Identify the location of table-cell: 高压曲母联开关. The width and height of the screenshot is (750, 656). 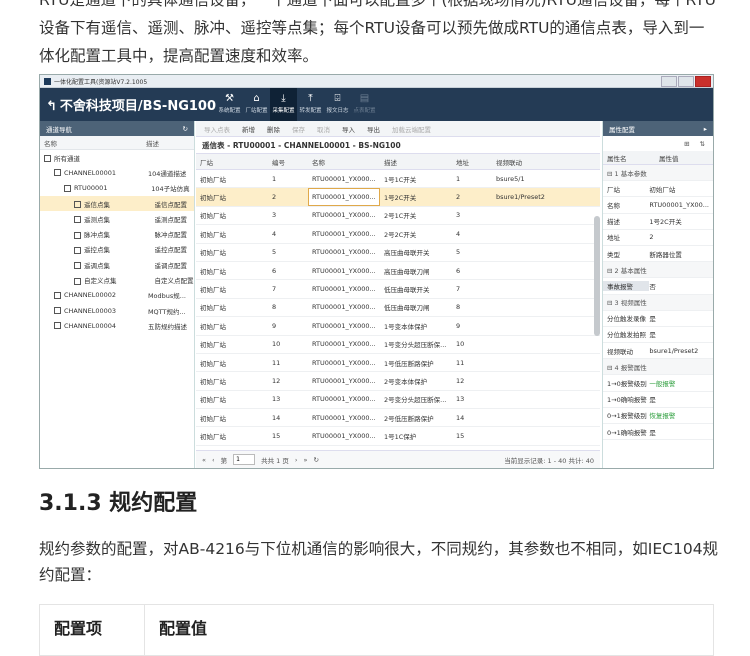
(416, 252).